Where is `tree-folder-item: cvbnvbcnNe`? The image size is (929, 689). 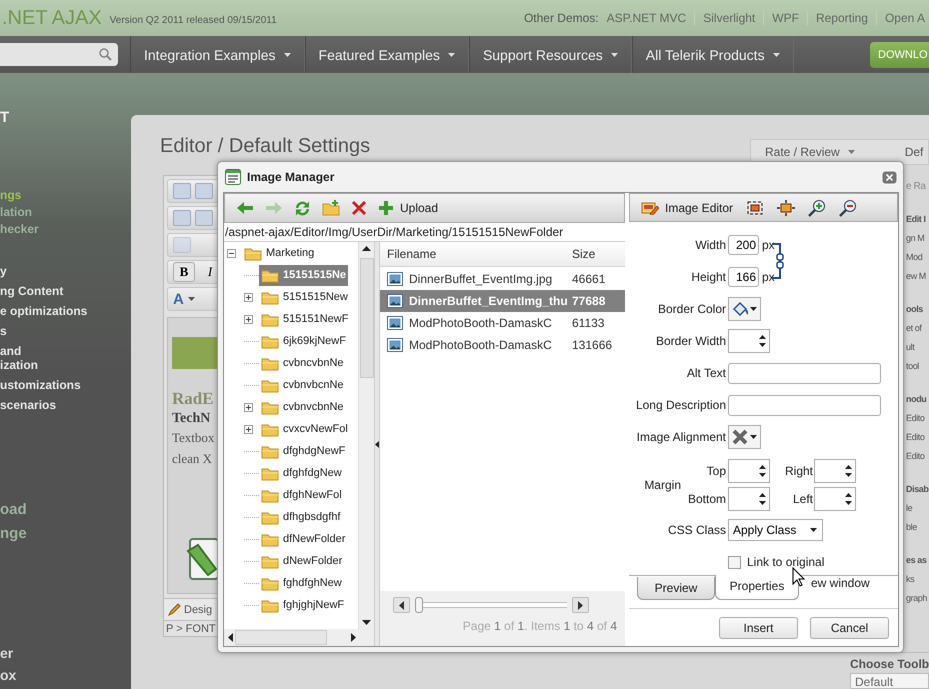
tree-folder-item: cvbnvbcnNe is located at coordinates (302, 385).